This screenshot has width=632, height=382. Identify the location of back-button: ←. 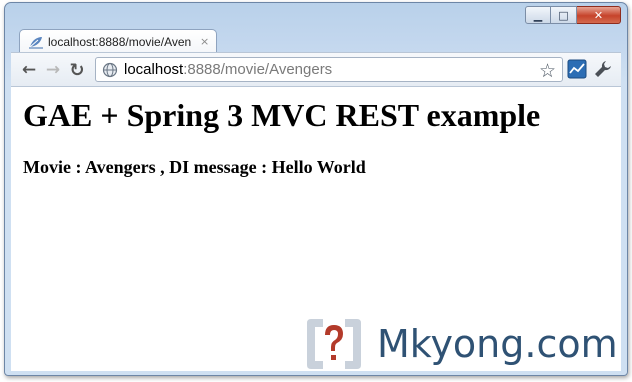
(29, 70).